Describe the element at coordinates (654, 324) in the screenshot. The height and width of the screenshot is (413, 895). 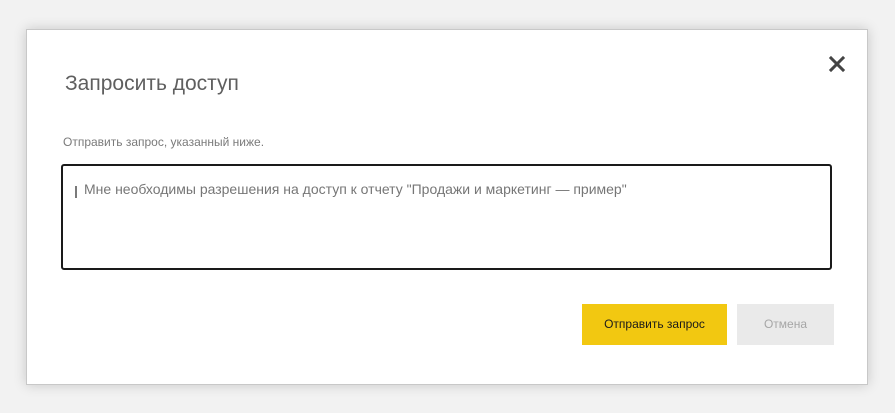
I see `send-request-button: Отправить запрос` at that location.